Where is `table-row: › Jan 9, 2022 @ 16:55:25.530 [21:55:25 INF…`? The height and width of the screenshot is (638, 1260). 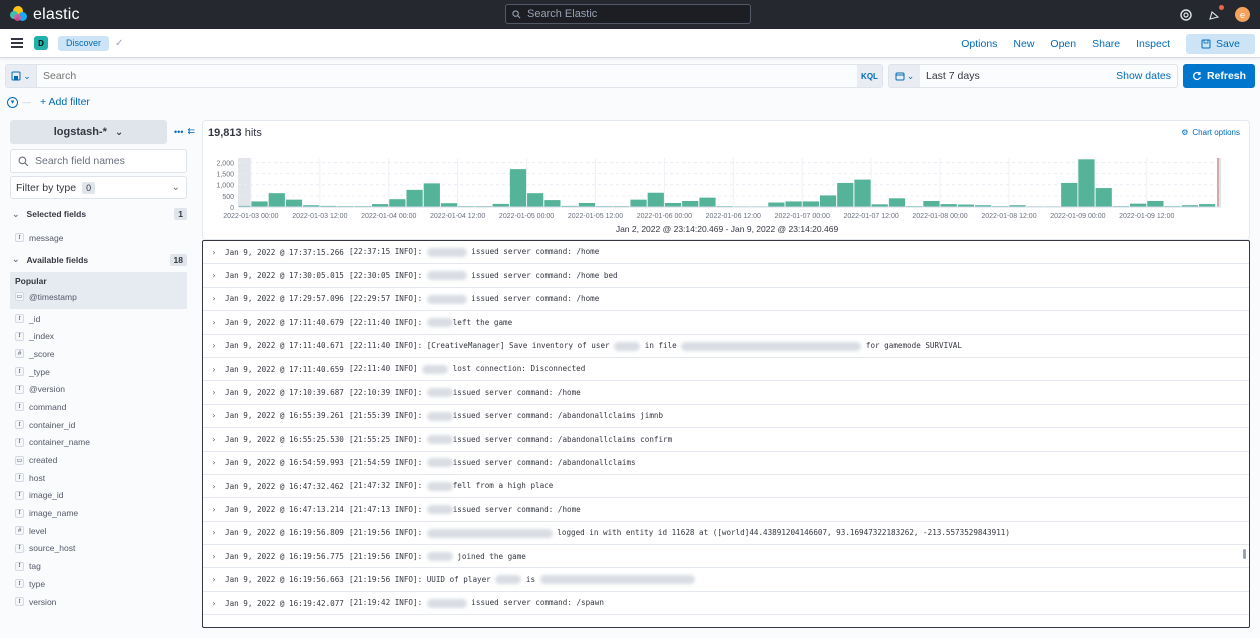 table-row: › Jan 9, 2022 @ 16:55:25.530 [21:55:25 INF… is located at coordinates (726, 440).